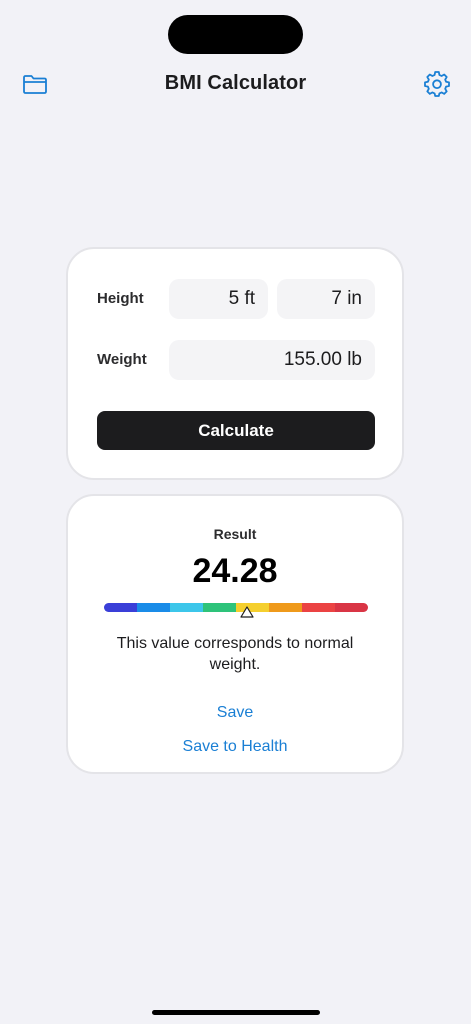 The image size is (471, 1024). Describe the element at coordinates (326, 299) in the screenshot. I see `height-inches-field: 7 in` at that location.